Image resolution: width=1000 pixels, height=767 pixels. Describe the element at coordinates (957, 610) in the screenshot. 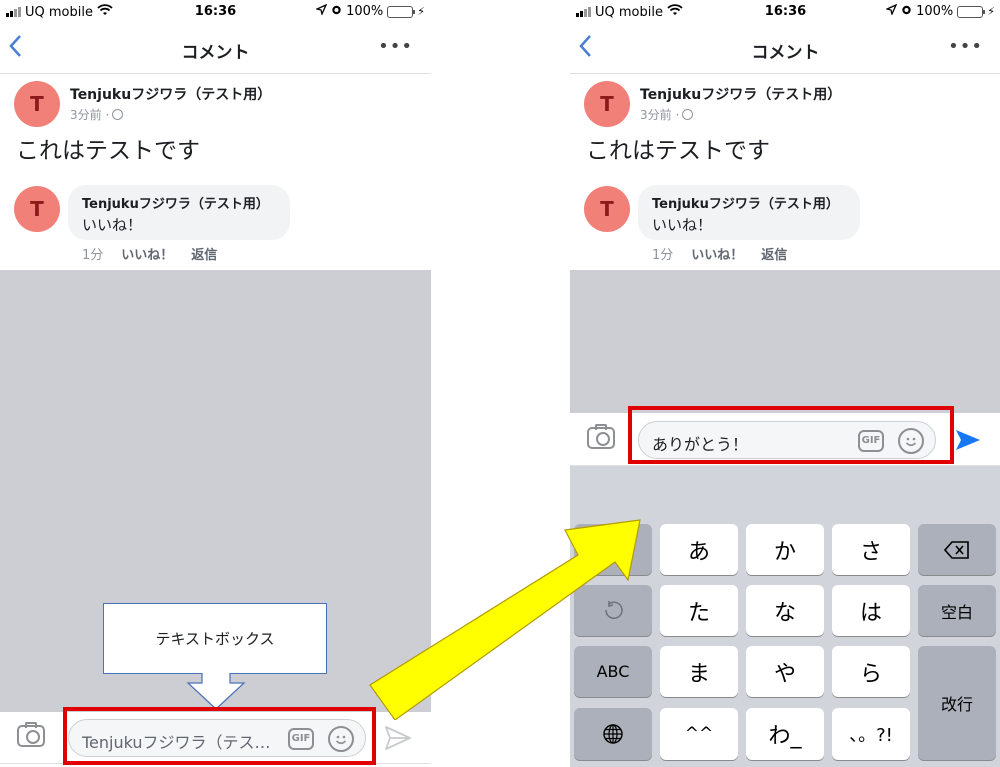

I see `key-space: 空白` at that location.